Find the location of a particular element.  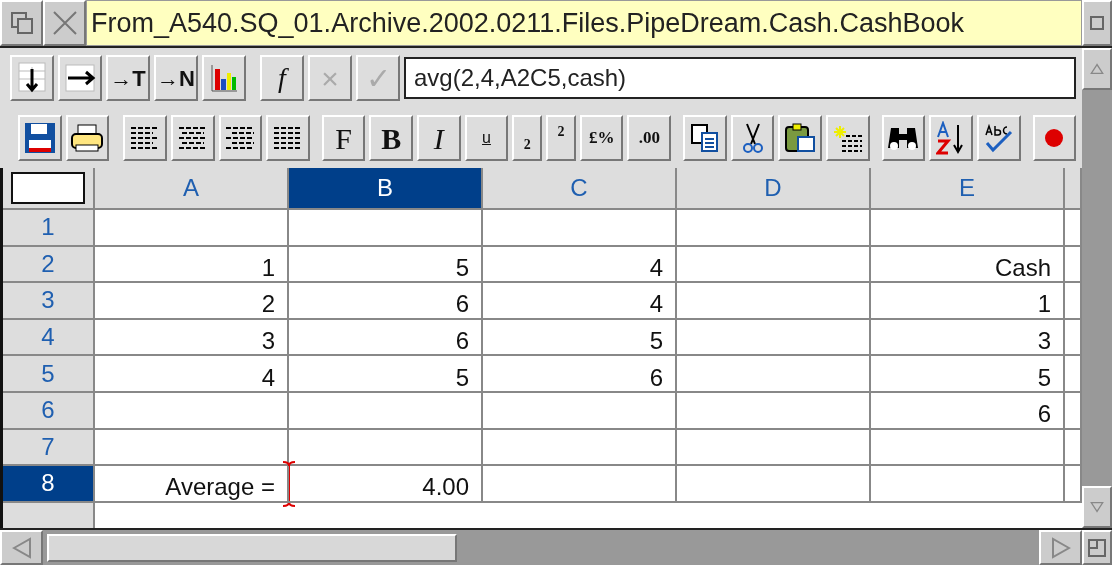

column-header: A is located at coordinates (192, 189).